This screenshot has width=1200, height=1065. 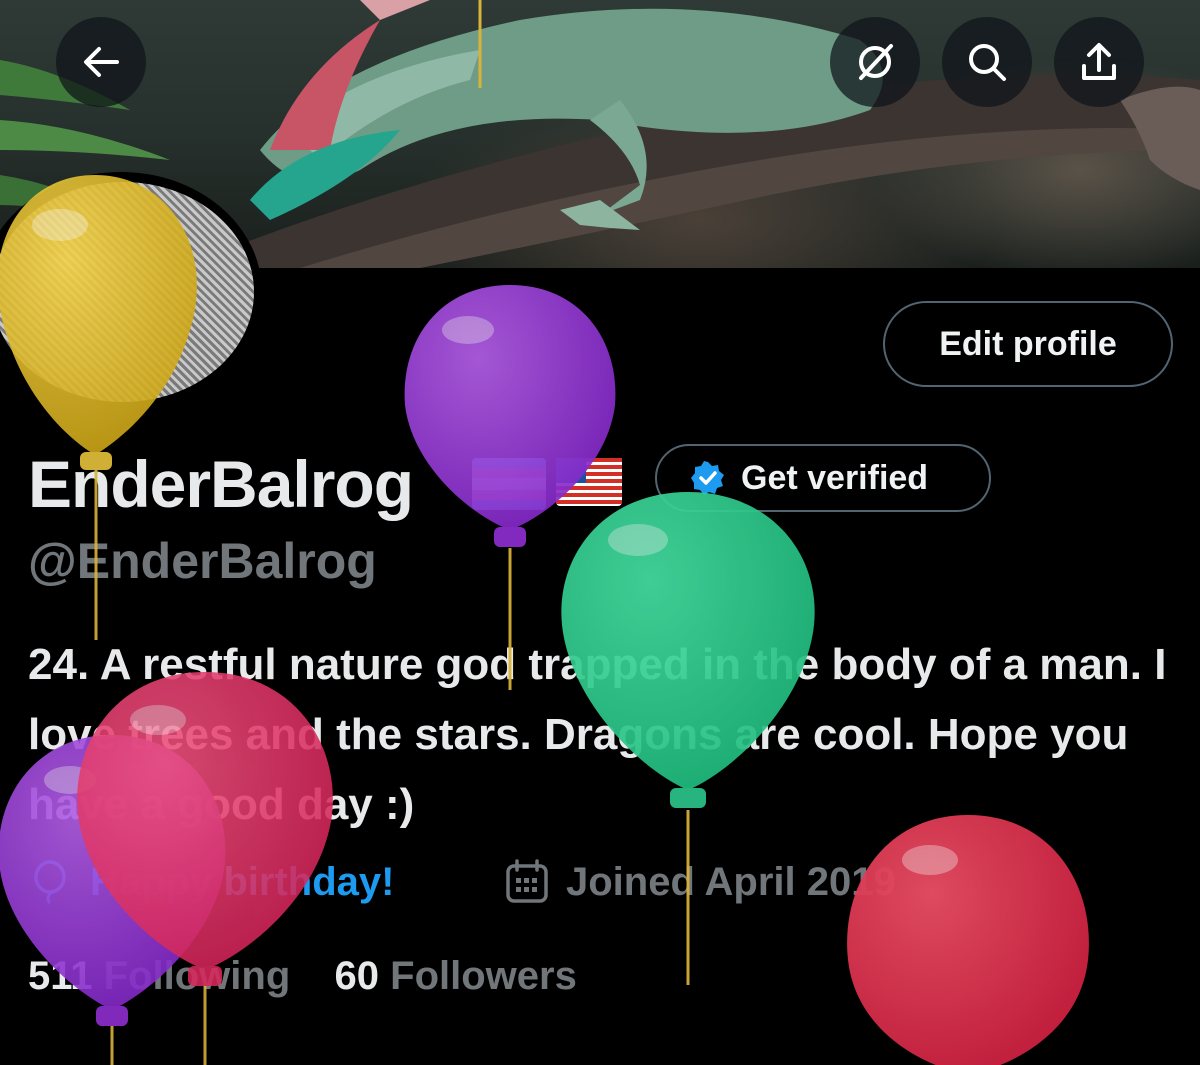 What do you see at coordinates (835, 477) in the screenshot?
I see `get-verified-label: Get verified` at bounding box center [835, 477].